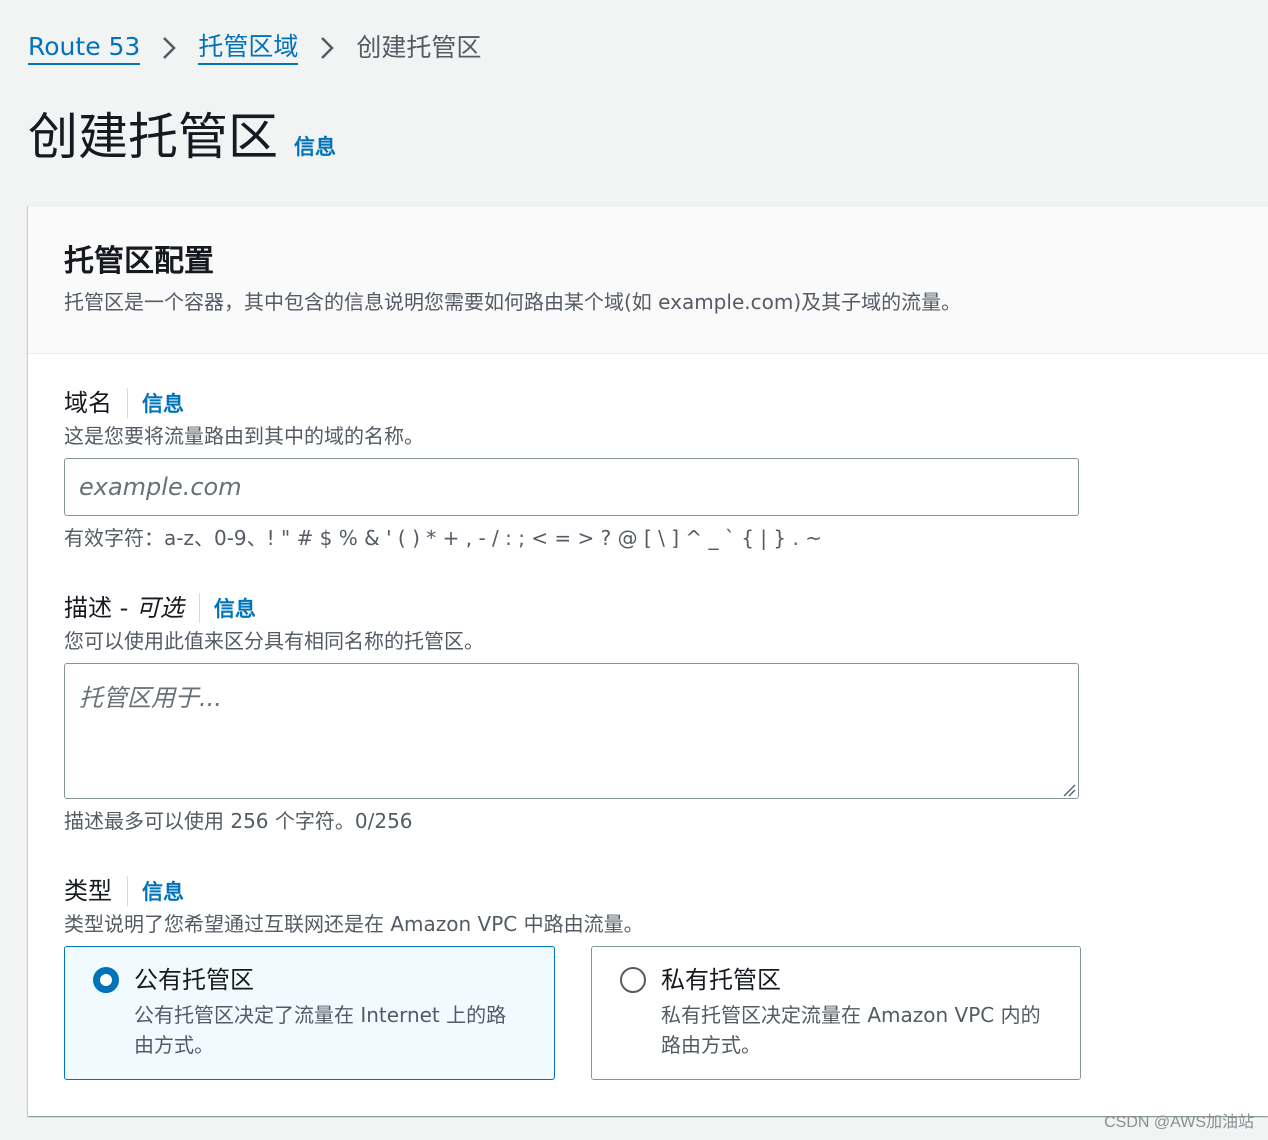 Image resolution: width=1268 pixels, height=1140 pixels. I want to click on description-optional-text: 可选, so click(159, 608).